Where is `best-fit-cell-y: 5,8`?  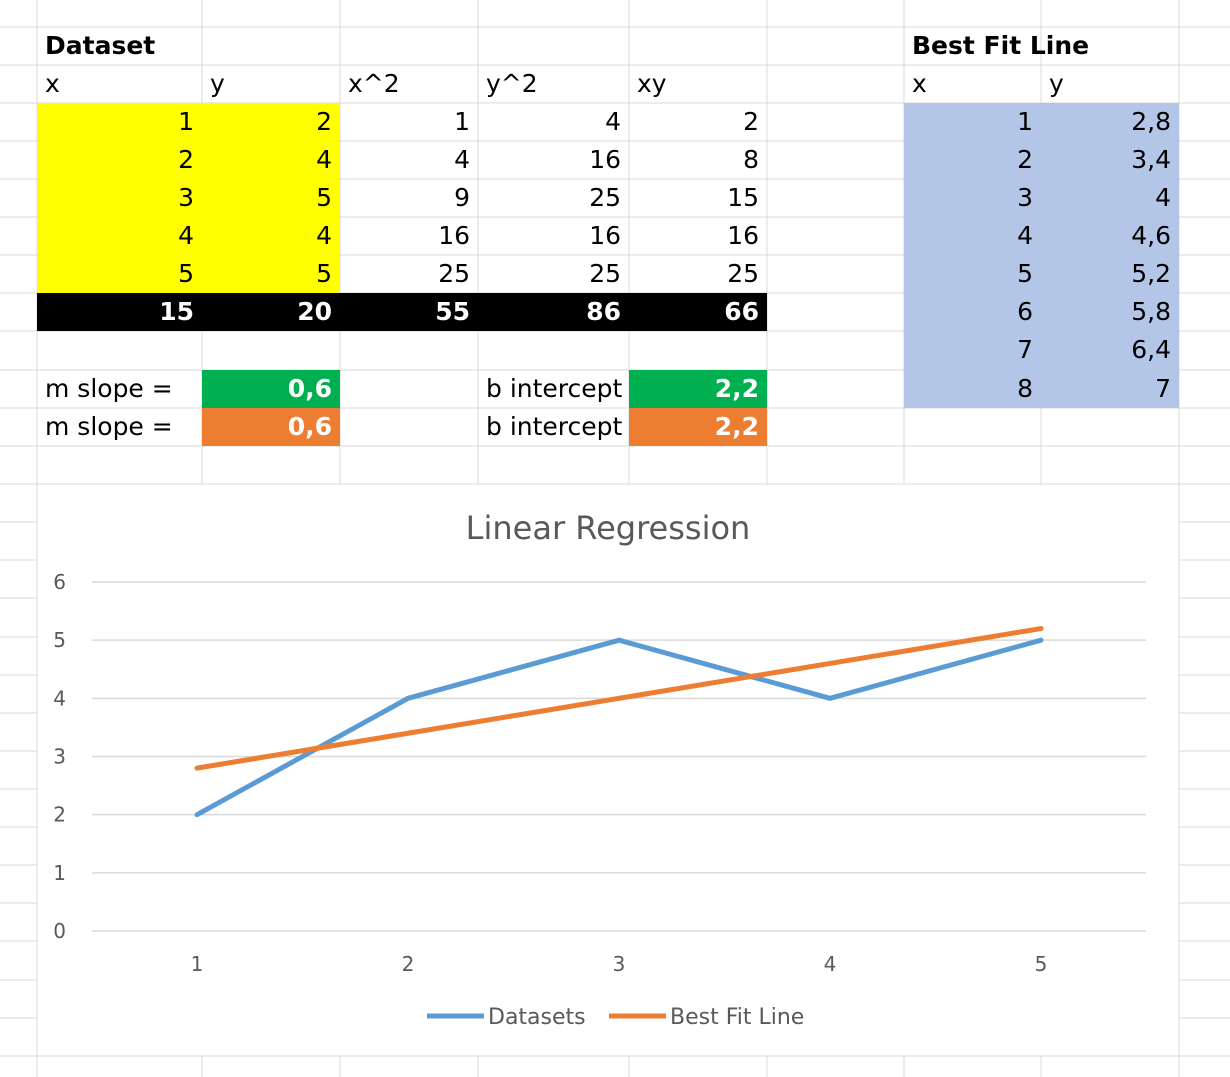 best-fit-cell-y: 5,8 is located at coordinates (1110, 312).